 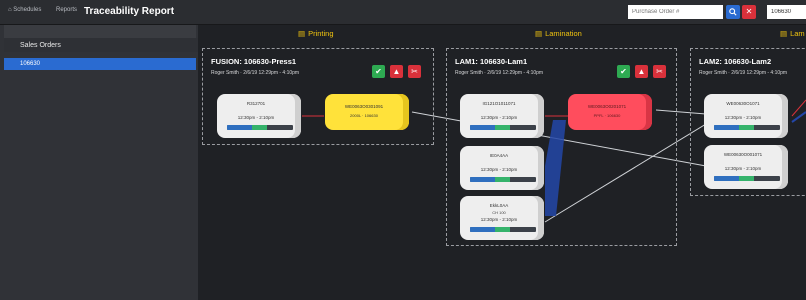 What do you see at coordinates (499, 103) in the screenshot?
I see `card-lot-number: IG121O1011071` at bounding box center [499, 103].